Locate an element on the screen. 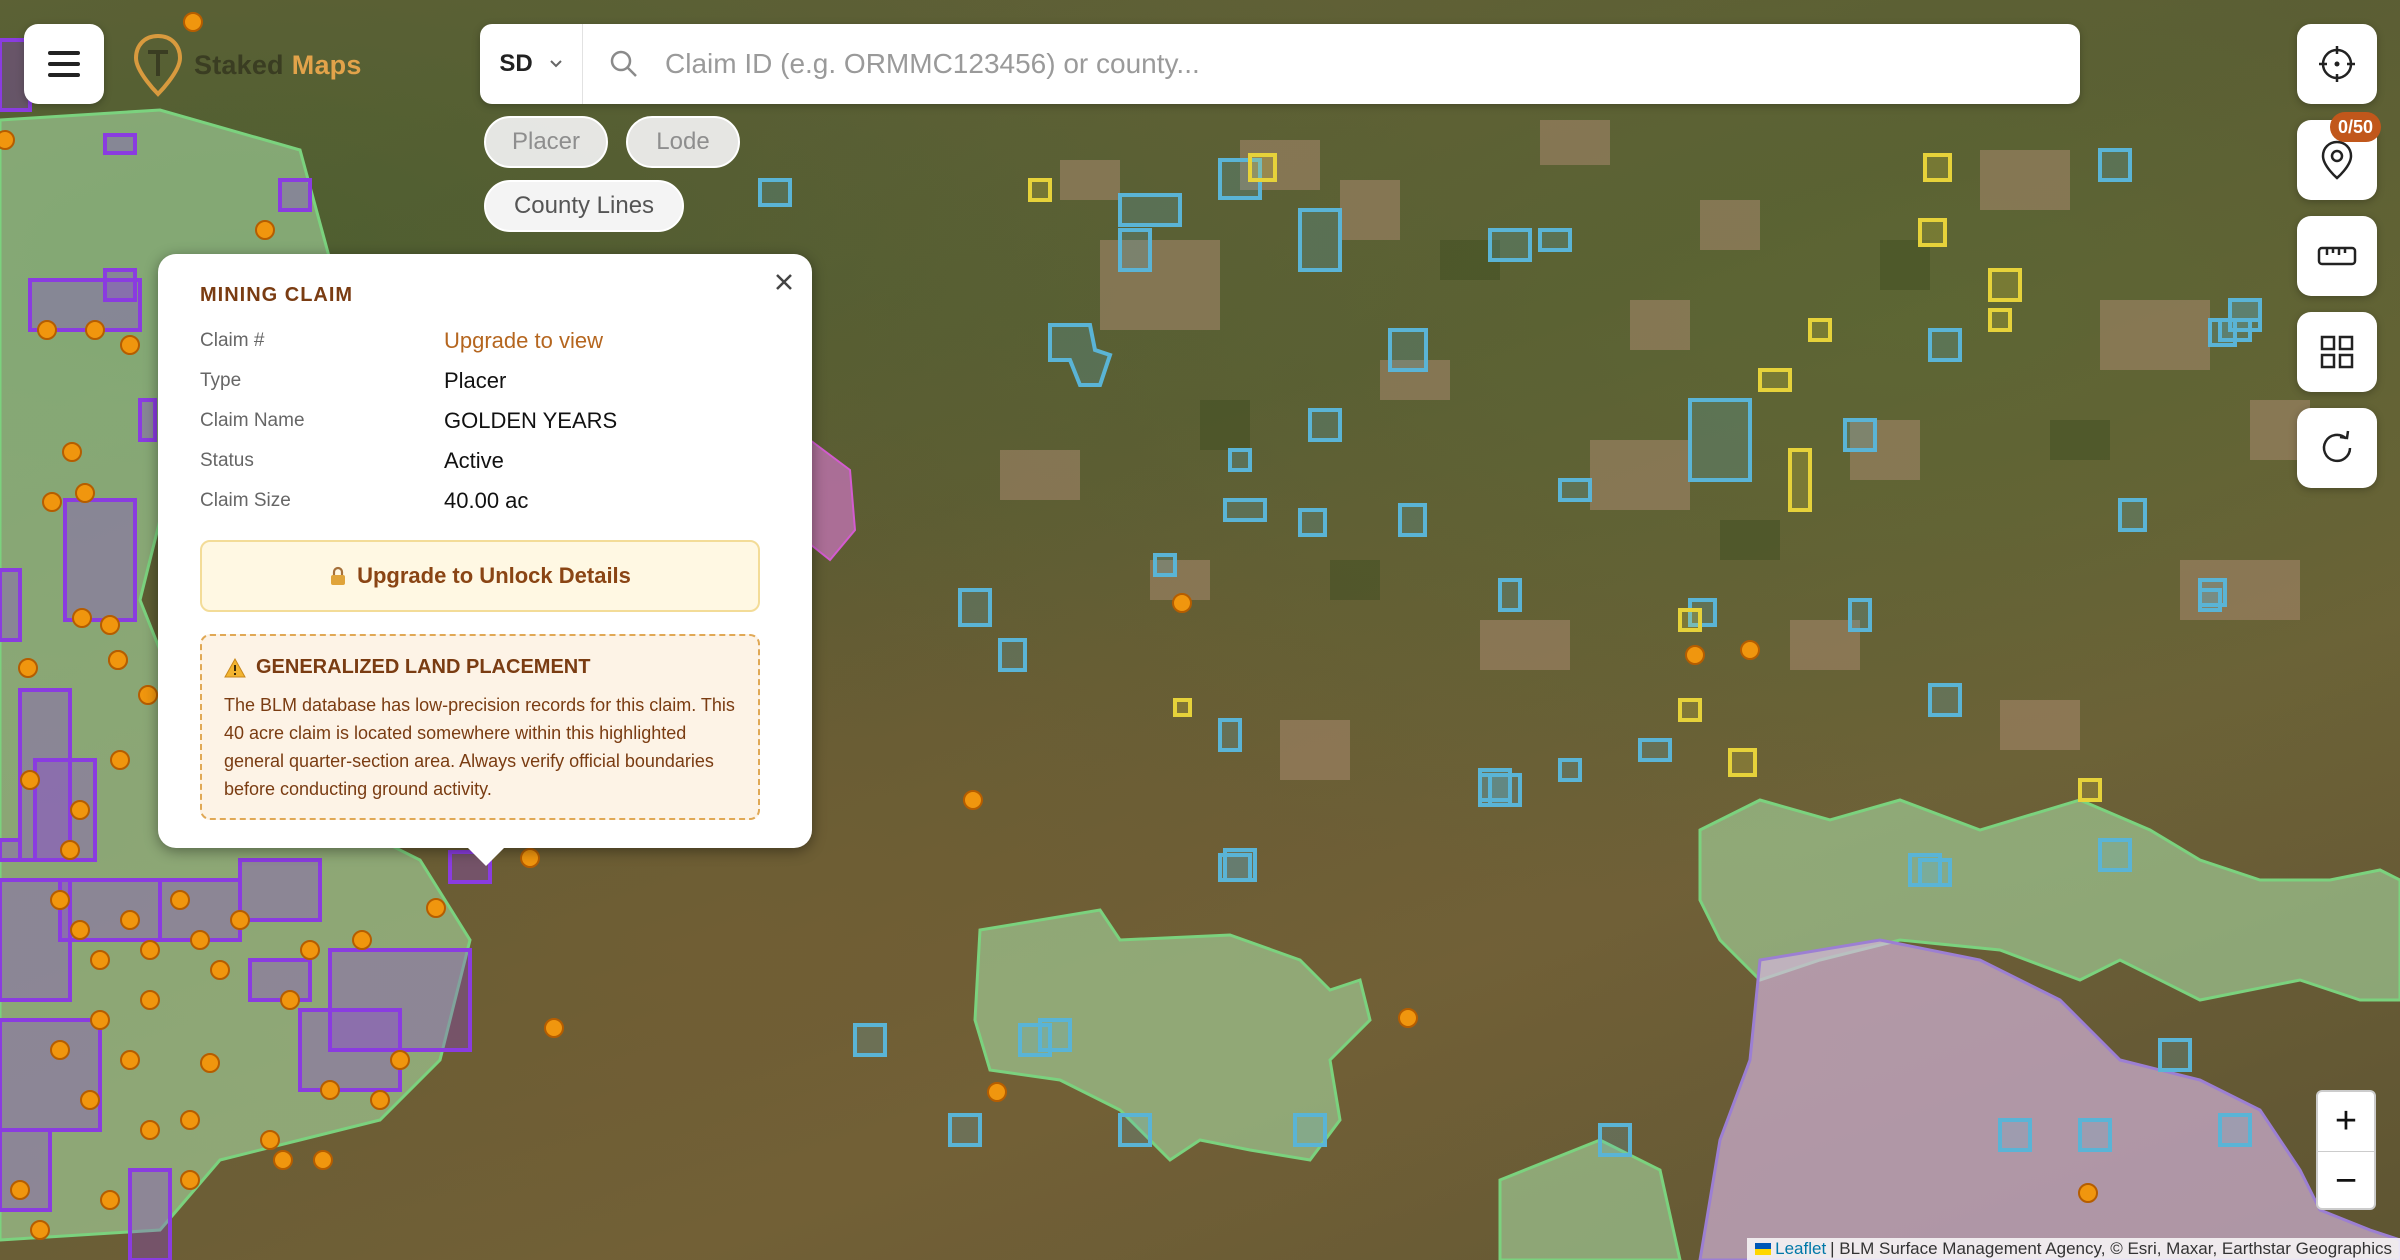  locate-button is located at coordinates (2337, 64).